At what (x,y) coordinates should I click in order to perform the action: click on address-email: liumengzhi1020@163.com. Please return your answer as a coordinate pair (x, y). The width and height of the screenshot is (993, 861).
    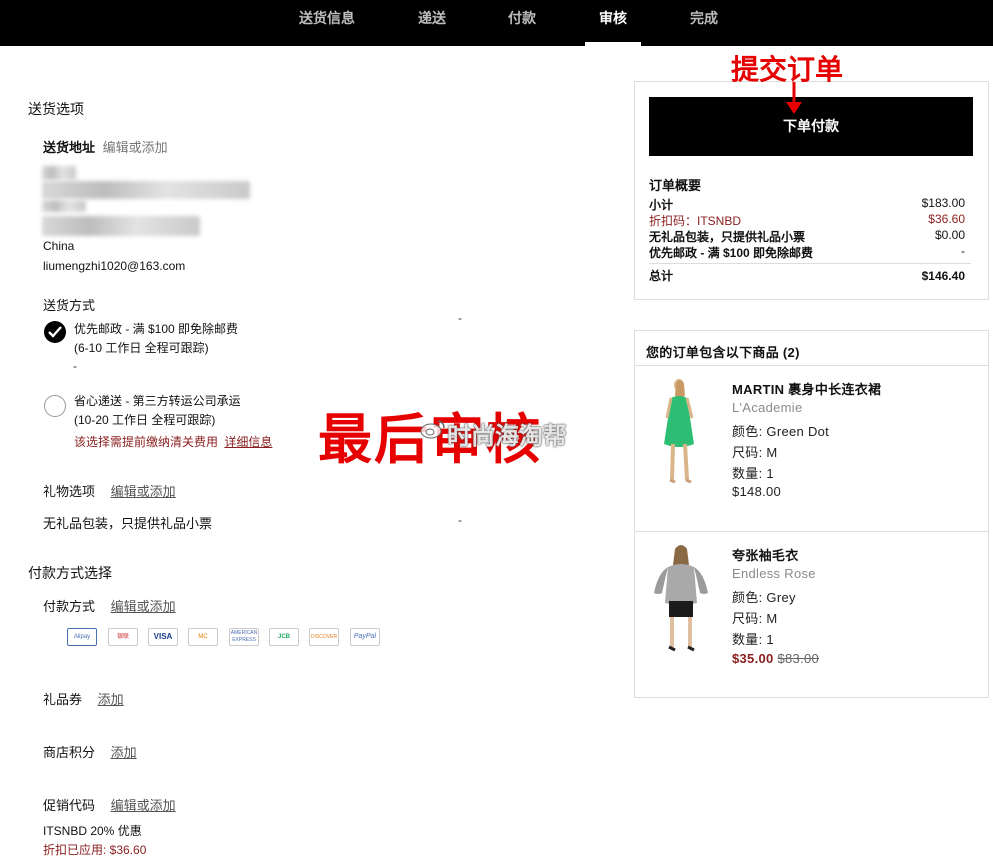
    Looking at the image, I should click on (114, 266).